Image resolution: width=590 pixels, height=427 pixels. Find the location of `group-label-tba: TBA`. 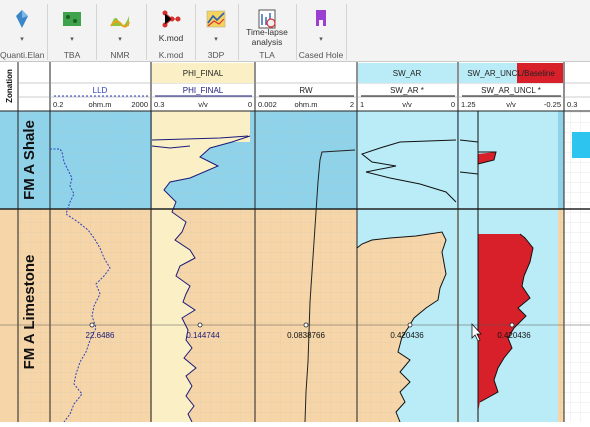

group-label-tba: TBA is located at coordinates (72, 55).